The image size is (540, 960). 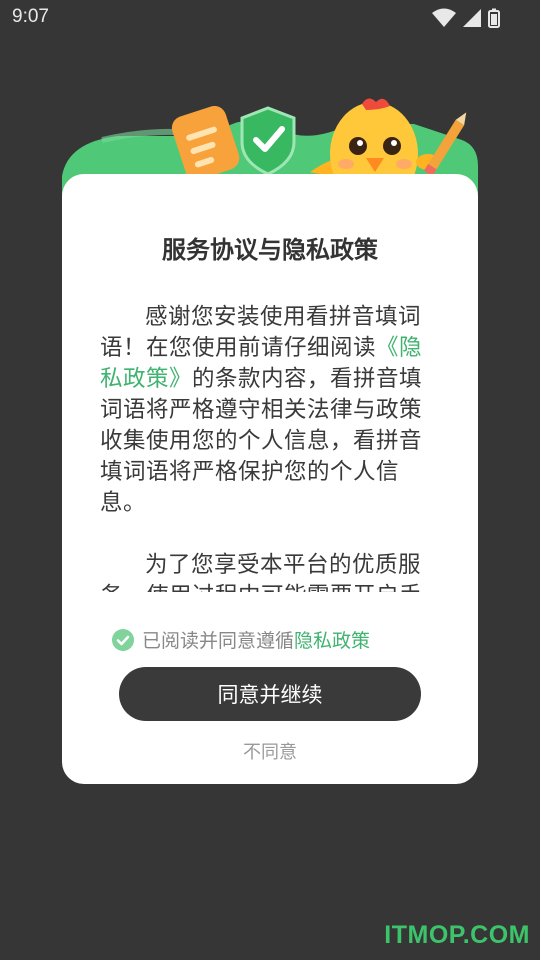 What do you see at coordinates (30, 16) in the screenshot?
I see `status-time: 9:07` at bounding box center [30, 16].